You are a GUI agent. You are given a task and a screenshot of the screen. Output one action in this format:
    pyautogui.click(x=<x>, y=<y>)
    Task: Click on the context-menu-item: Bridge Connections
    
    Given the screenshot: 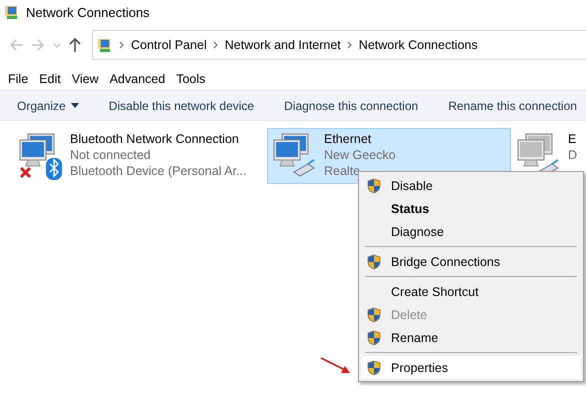 What is the action you would take?
    pyautogui.click(x=471, y=261)
    